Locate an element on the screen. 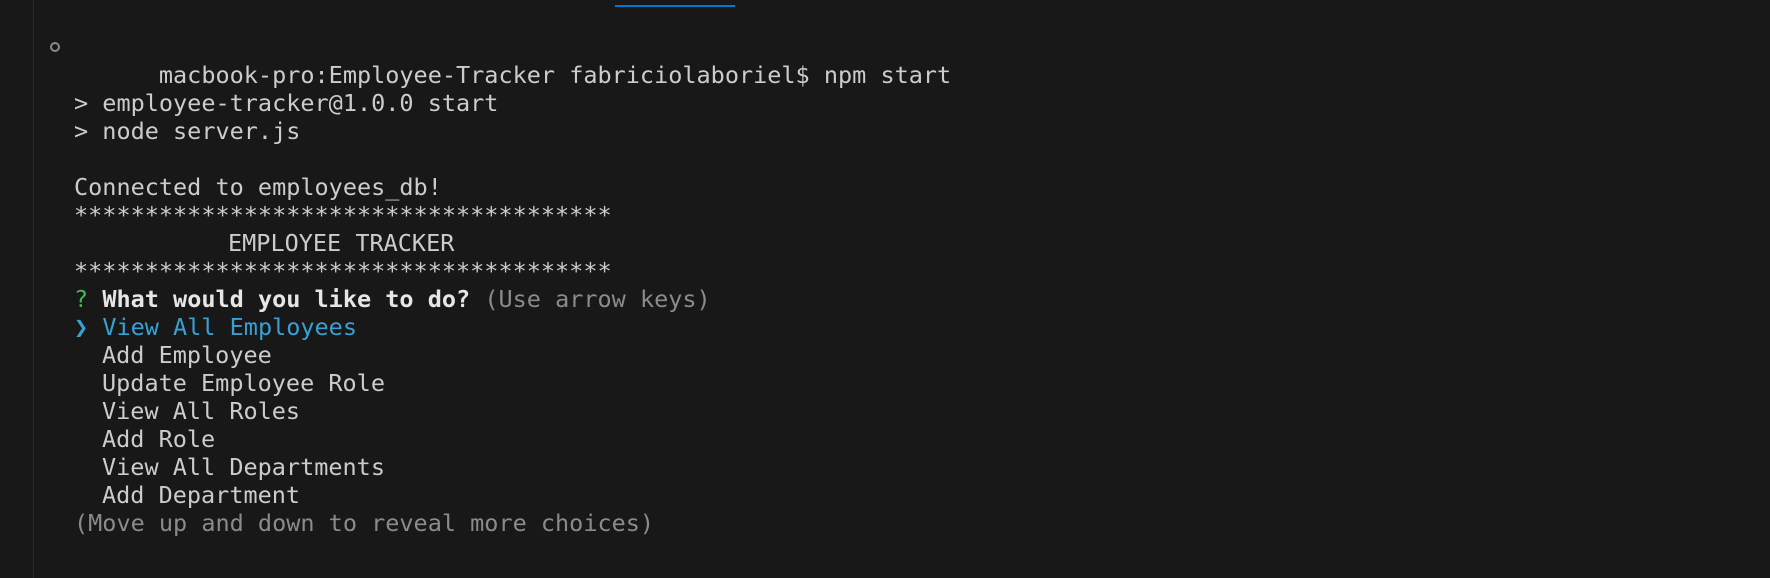  pointer-icon: ❯ is located at coordinates (81, 327).